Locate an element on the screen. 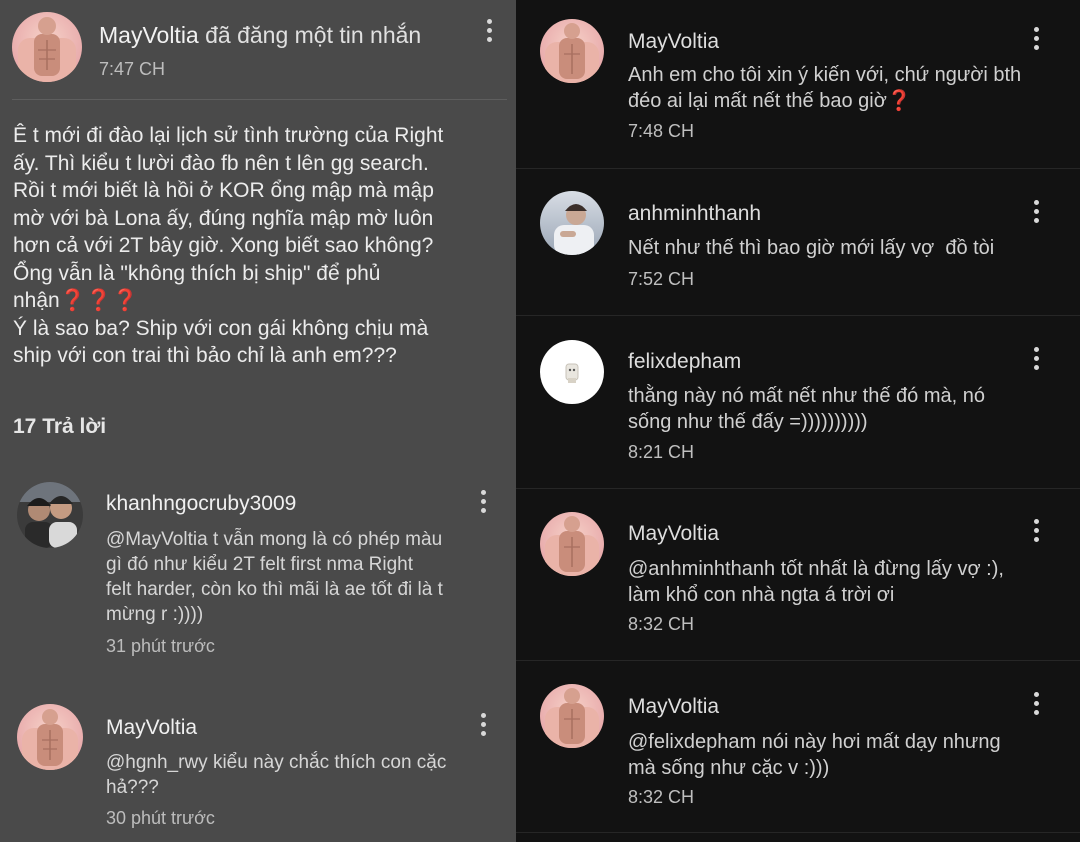 The image size is (1080, 842). post-time: 7:47 CH is located at coordinates (132, 69).